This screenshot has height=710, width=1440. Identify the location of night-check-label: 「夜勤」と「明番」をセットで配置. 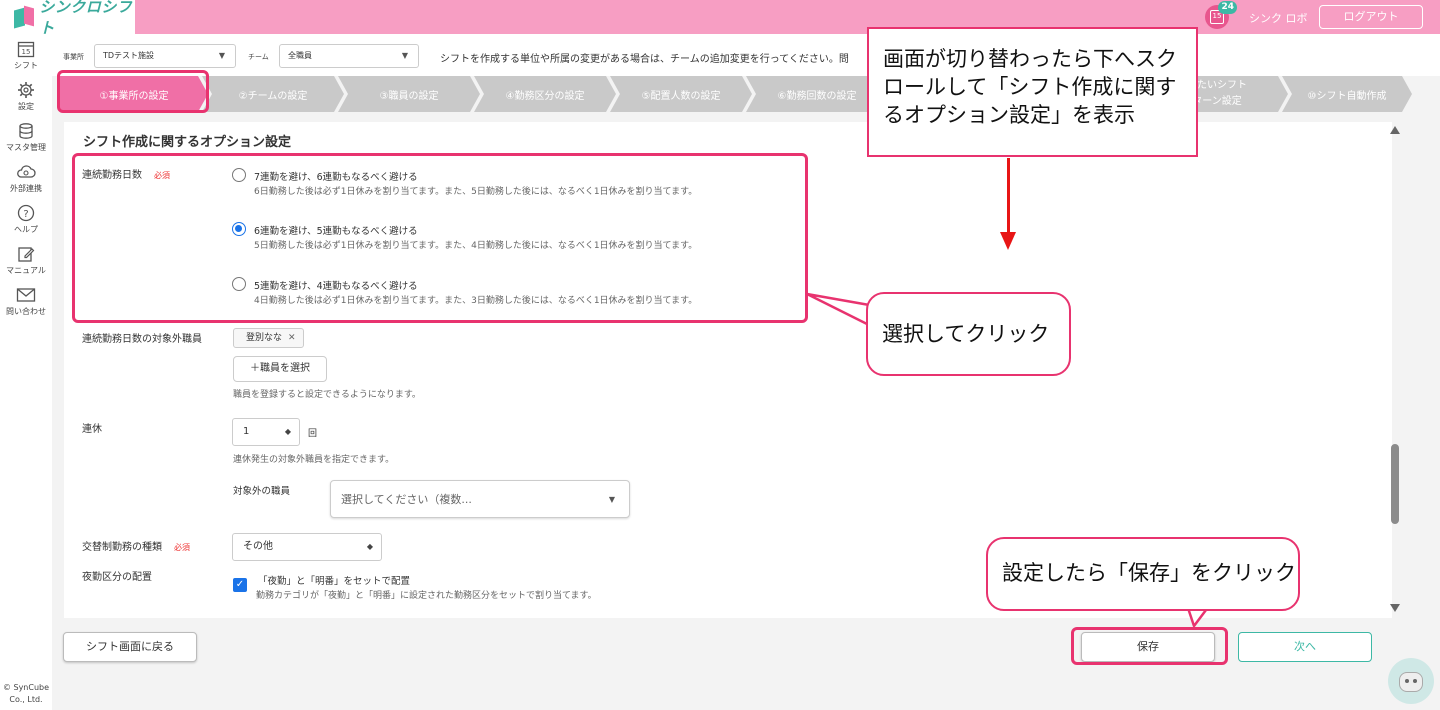
(334, 581).